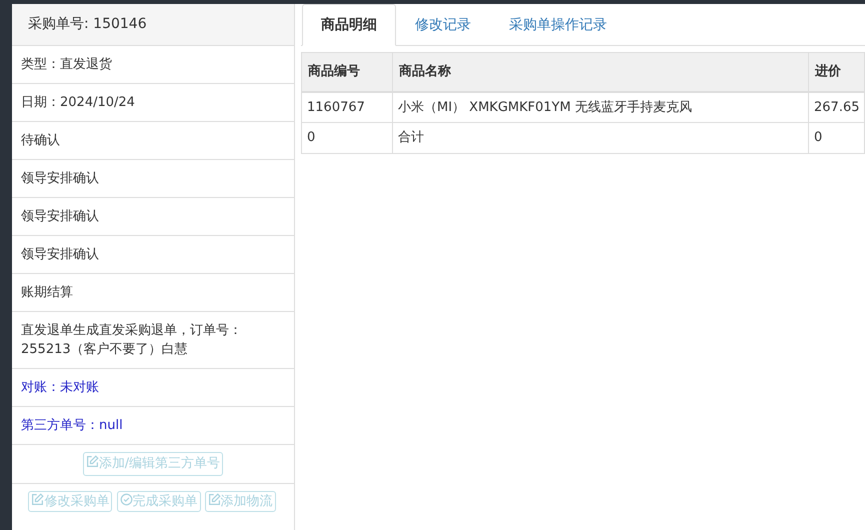  What do you see at coordinates (153, 65) in the screenshot?
I see `info-row: 类型：直发退货` at bounding box center [153, 65].